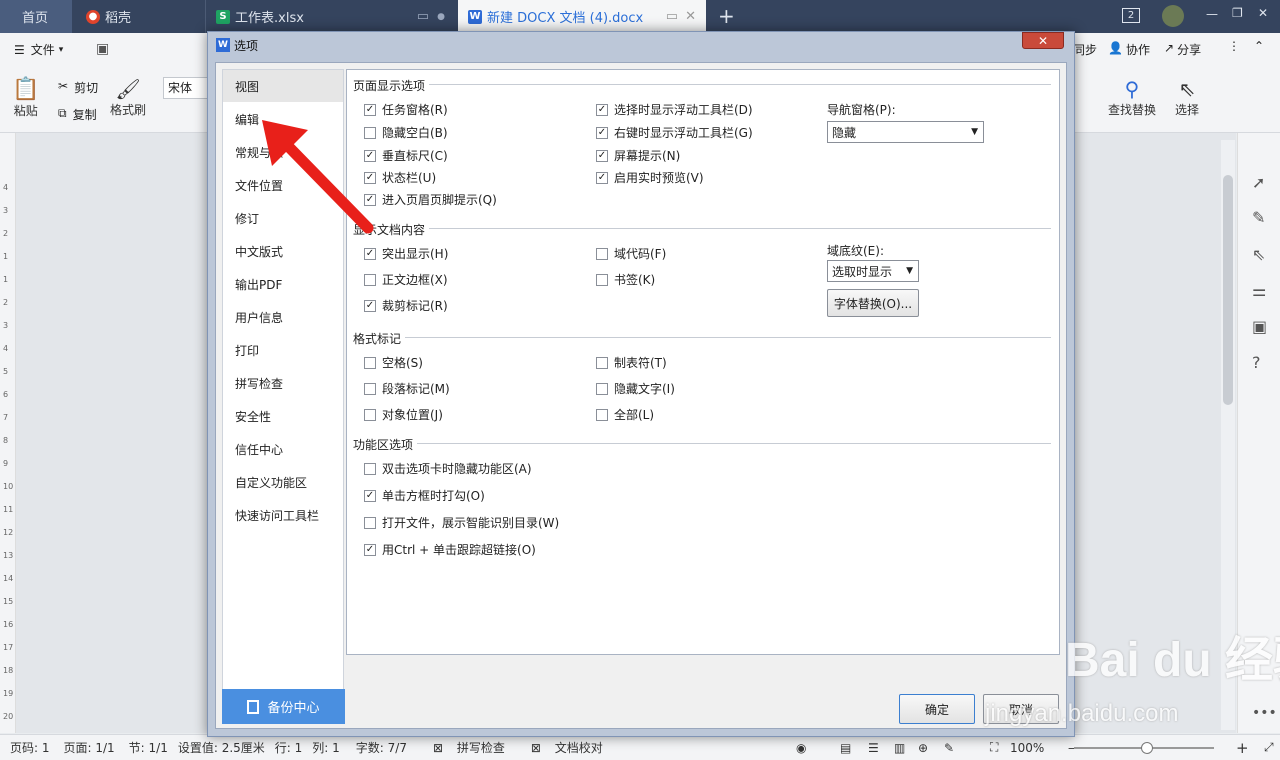 The height and width of the screenshot is (760, 1280). Describe the element at coordinates (899, 748) in the screenshot. I see `read-view-icon: ▥` at that location.